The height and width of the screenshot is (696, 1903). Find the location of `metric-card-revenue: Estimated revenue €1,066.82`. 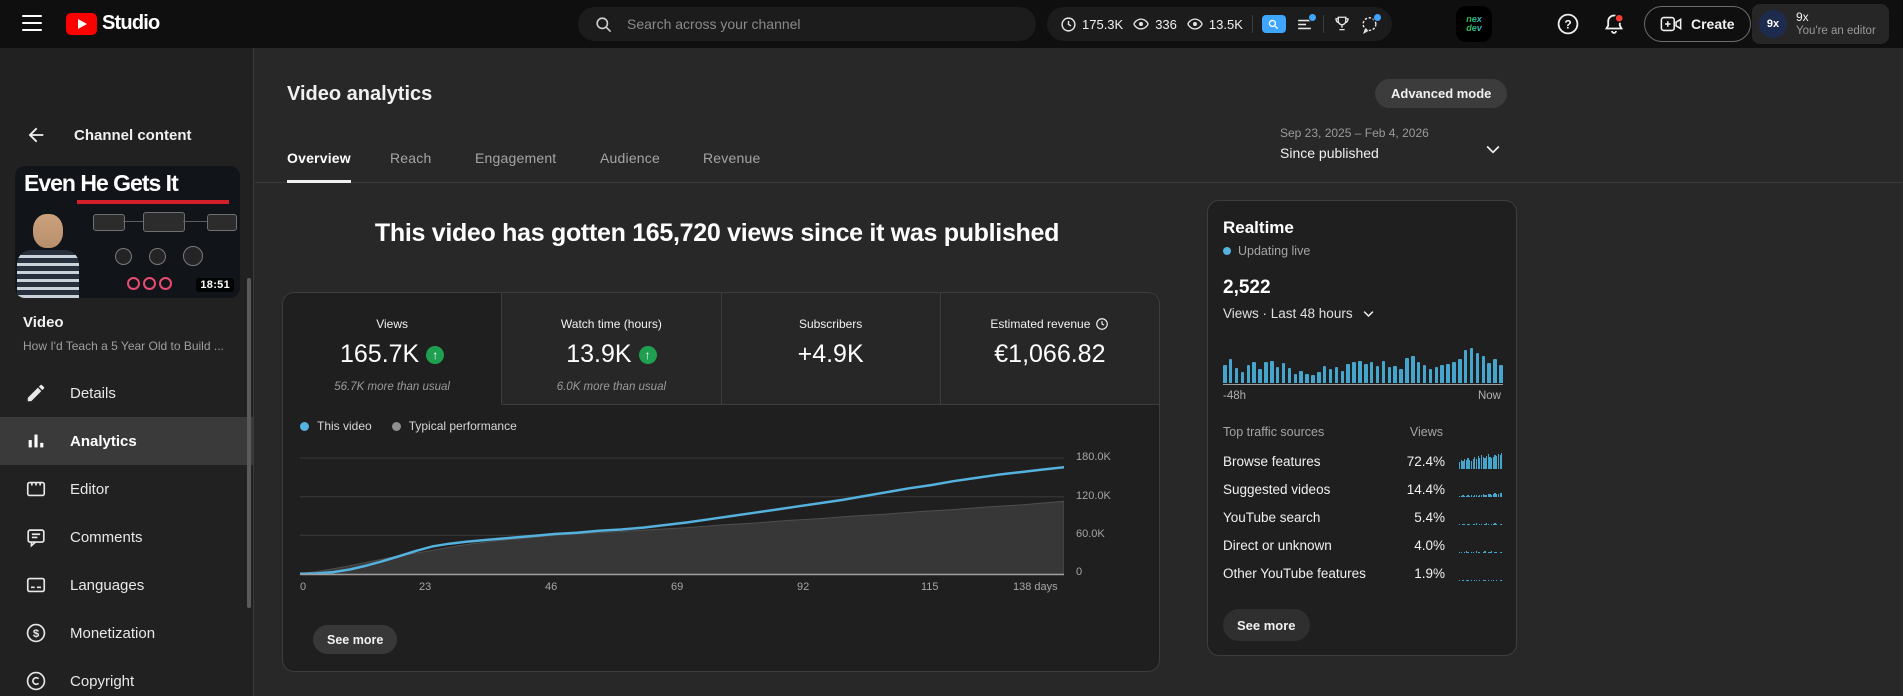

metric-card-revenue: Estimated revenue €1,066.82 is located at coordinates (1049, 349).